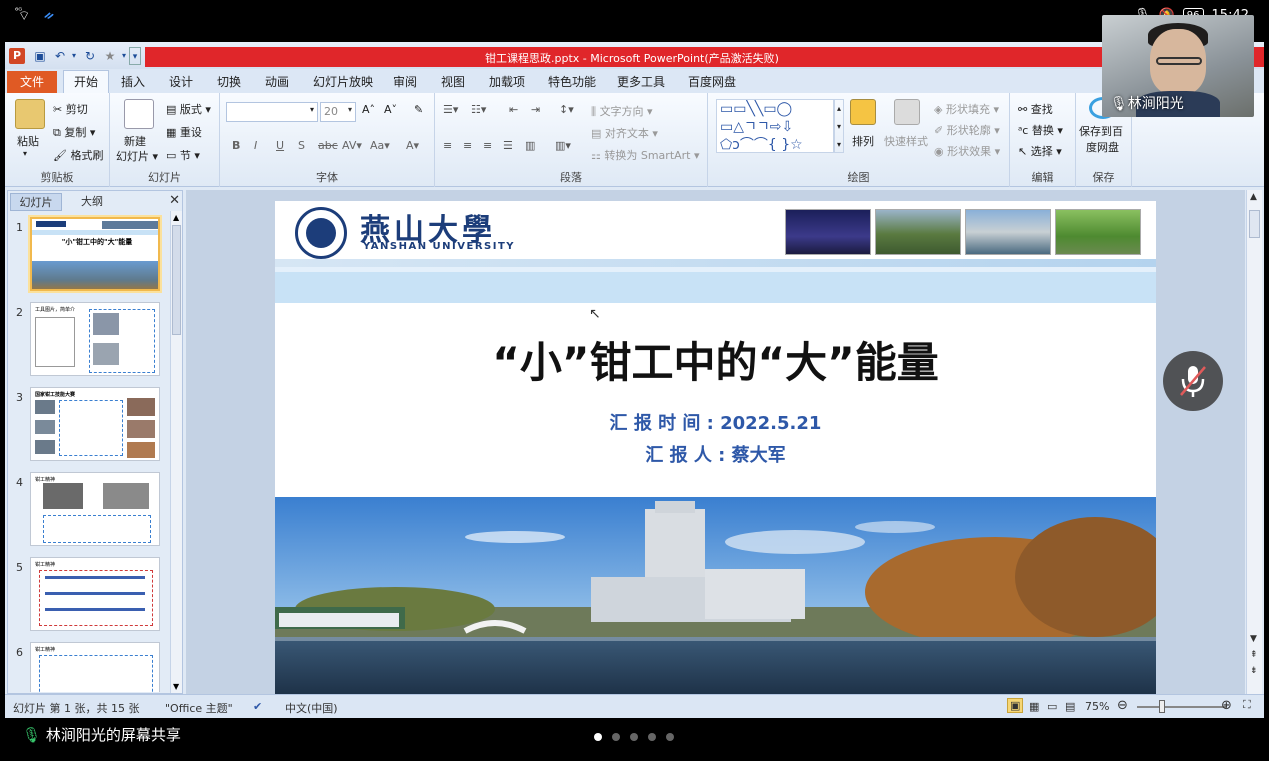  Describe the element at coordinates (184, 132) in the screenshot. I see `reset-button: ▦ 重设` at that location.